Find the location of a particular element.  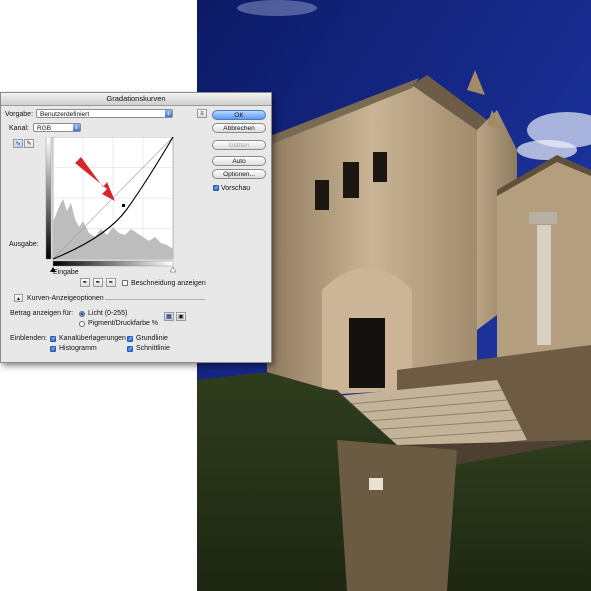

eyedropper-white-icon: ✒ is located at coordinates (111, 282).